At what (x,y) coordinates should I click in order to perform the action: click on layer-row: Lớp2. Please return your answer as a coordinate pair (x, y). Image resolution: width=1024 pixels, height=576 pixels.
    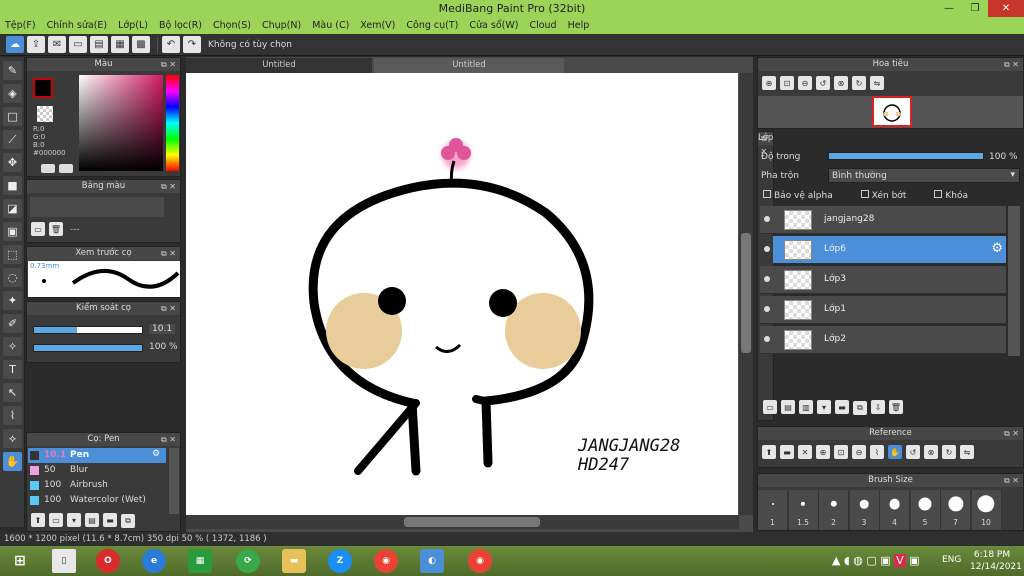
    Looking at the image, I should click on (883, 340).